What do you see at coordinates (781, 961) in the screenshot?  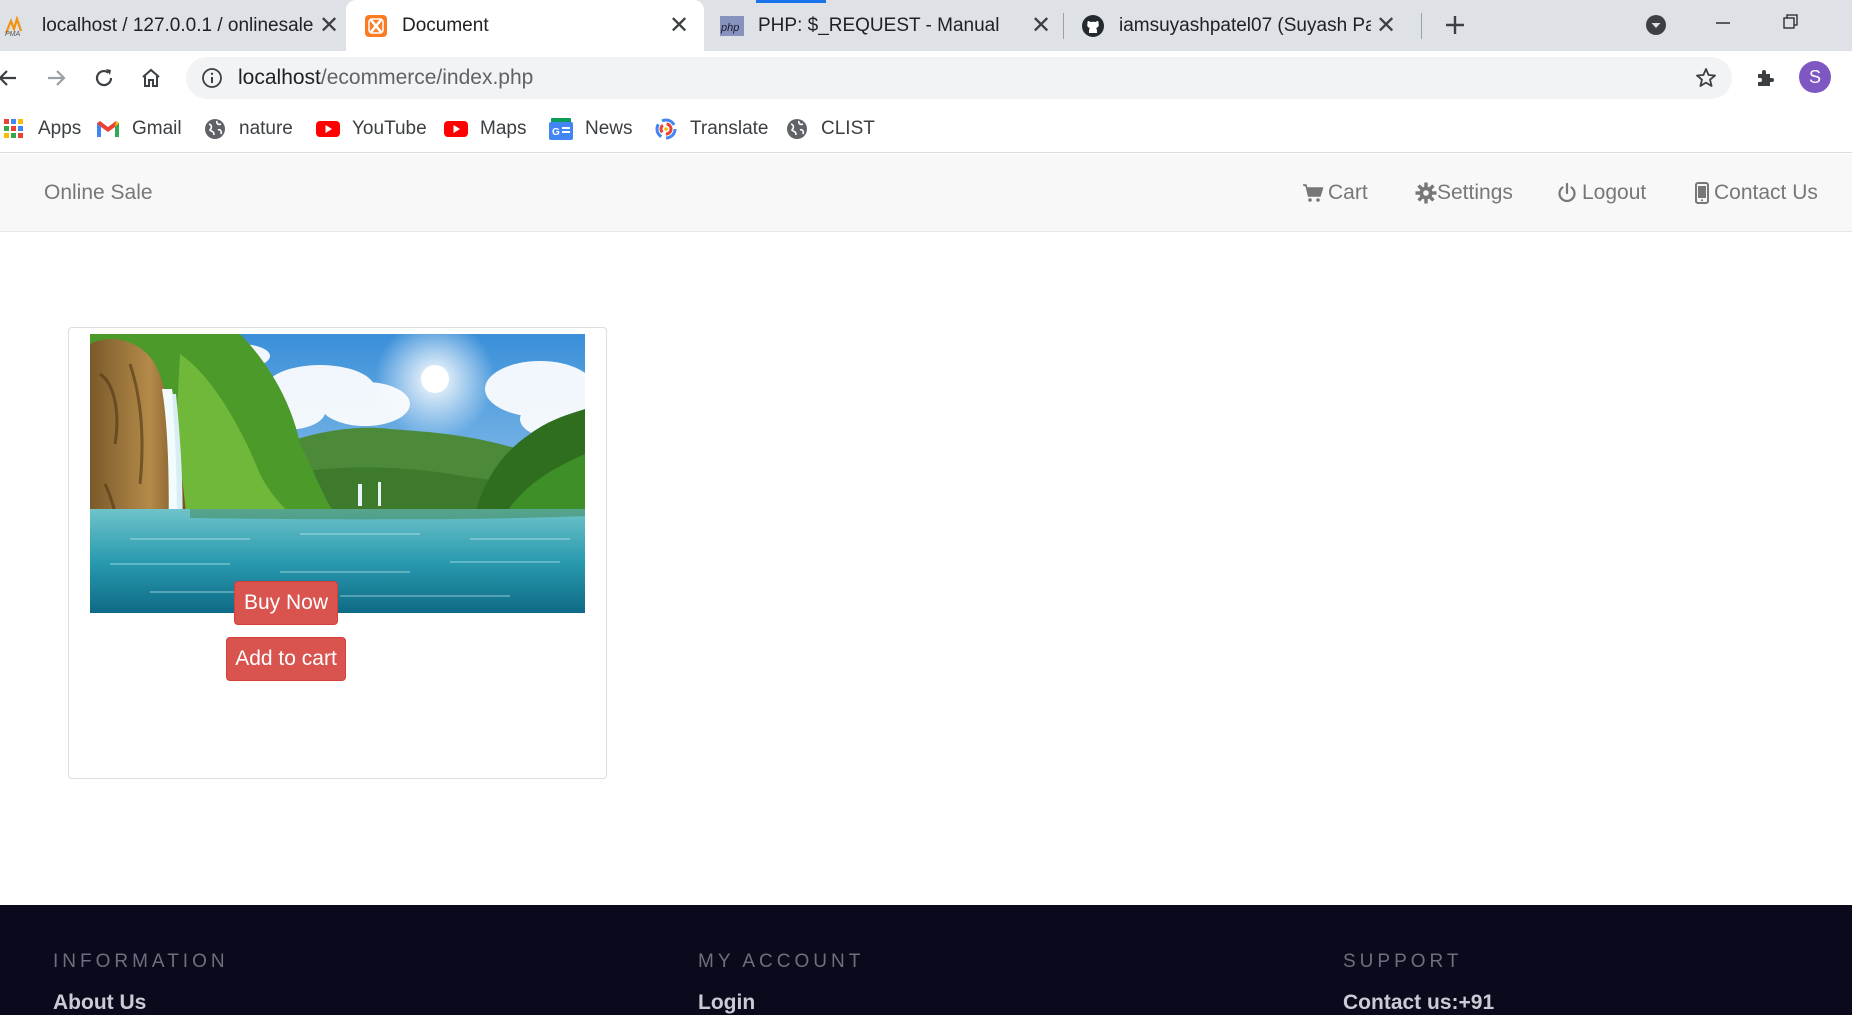 I see `footer-heading: MY ACCOUNT` at bounding box center [781, 961].